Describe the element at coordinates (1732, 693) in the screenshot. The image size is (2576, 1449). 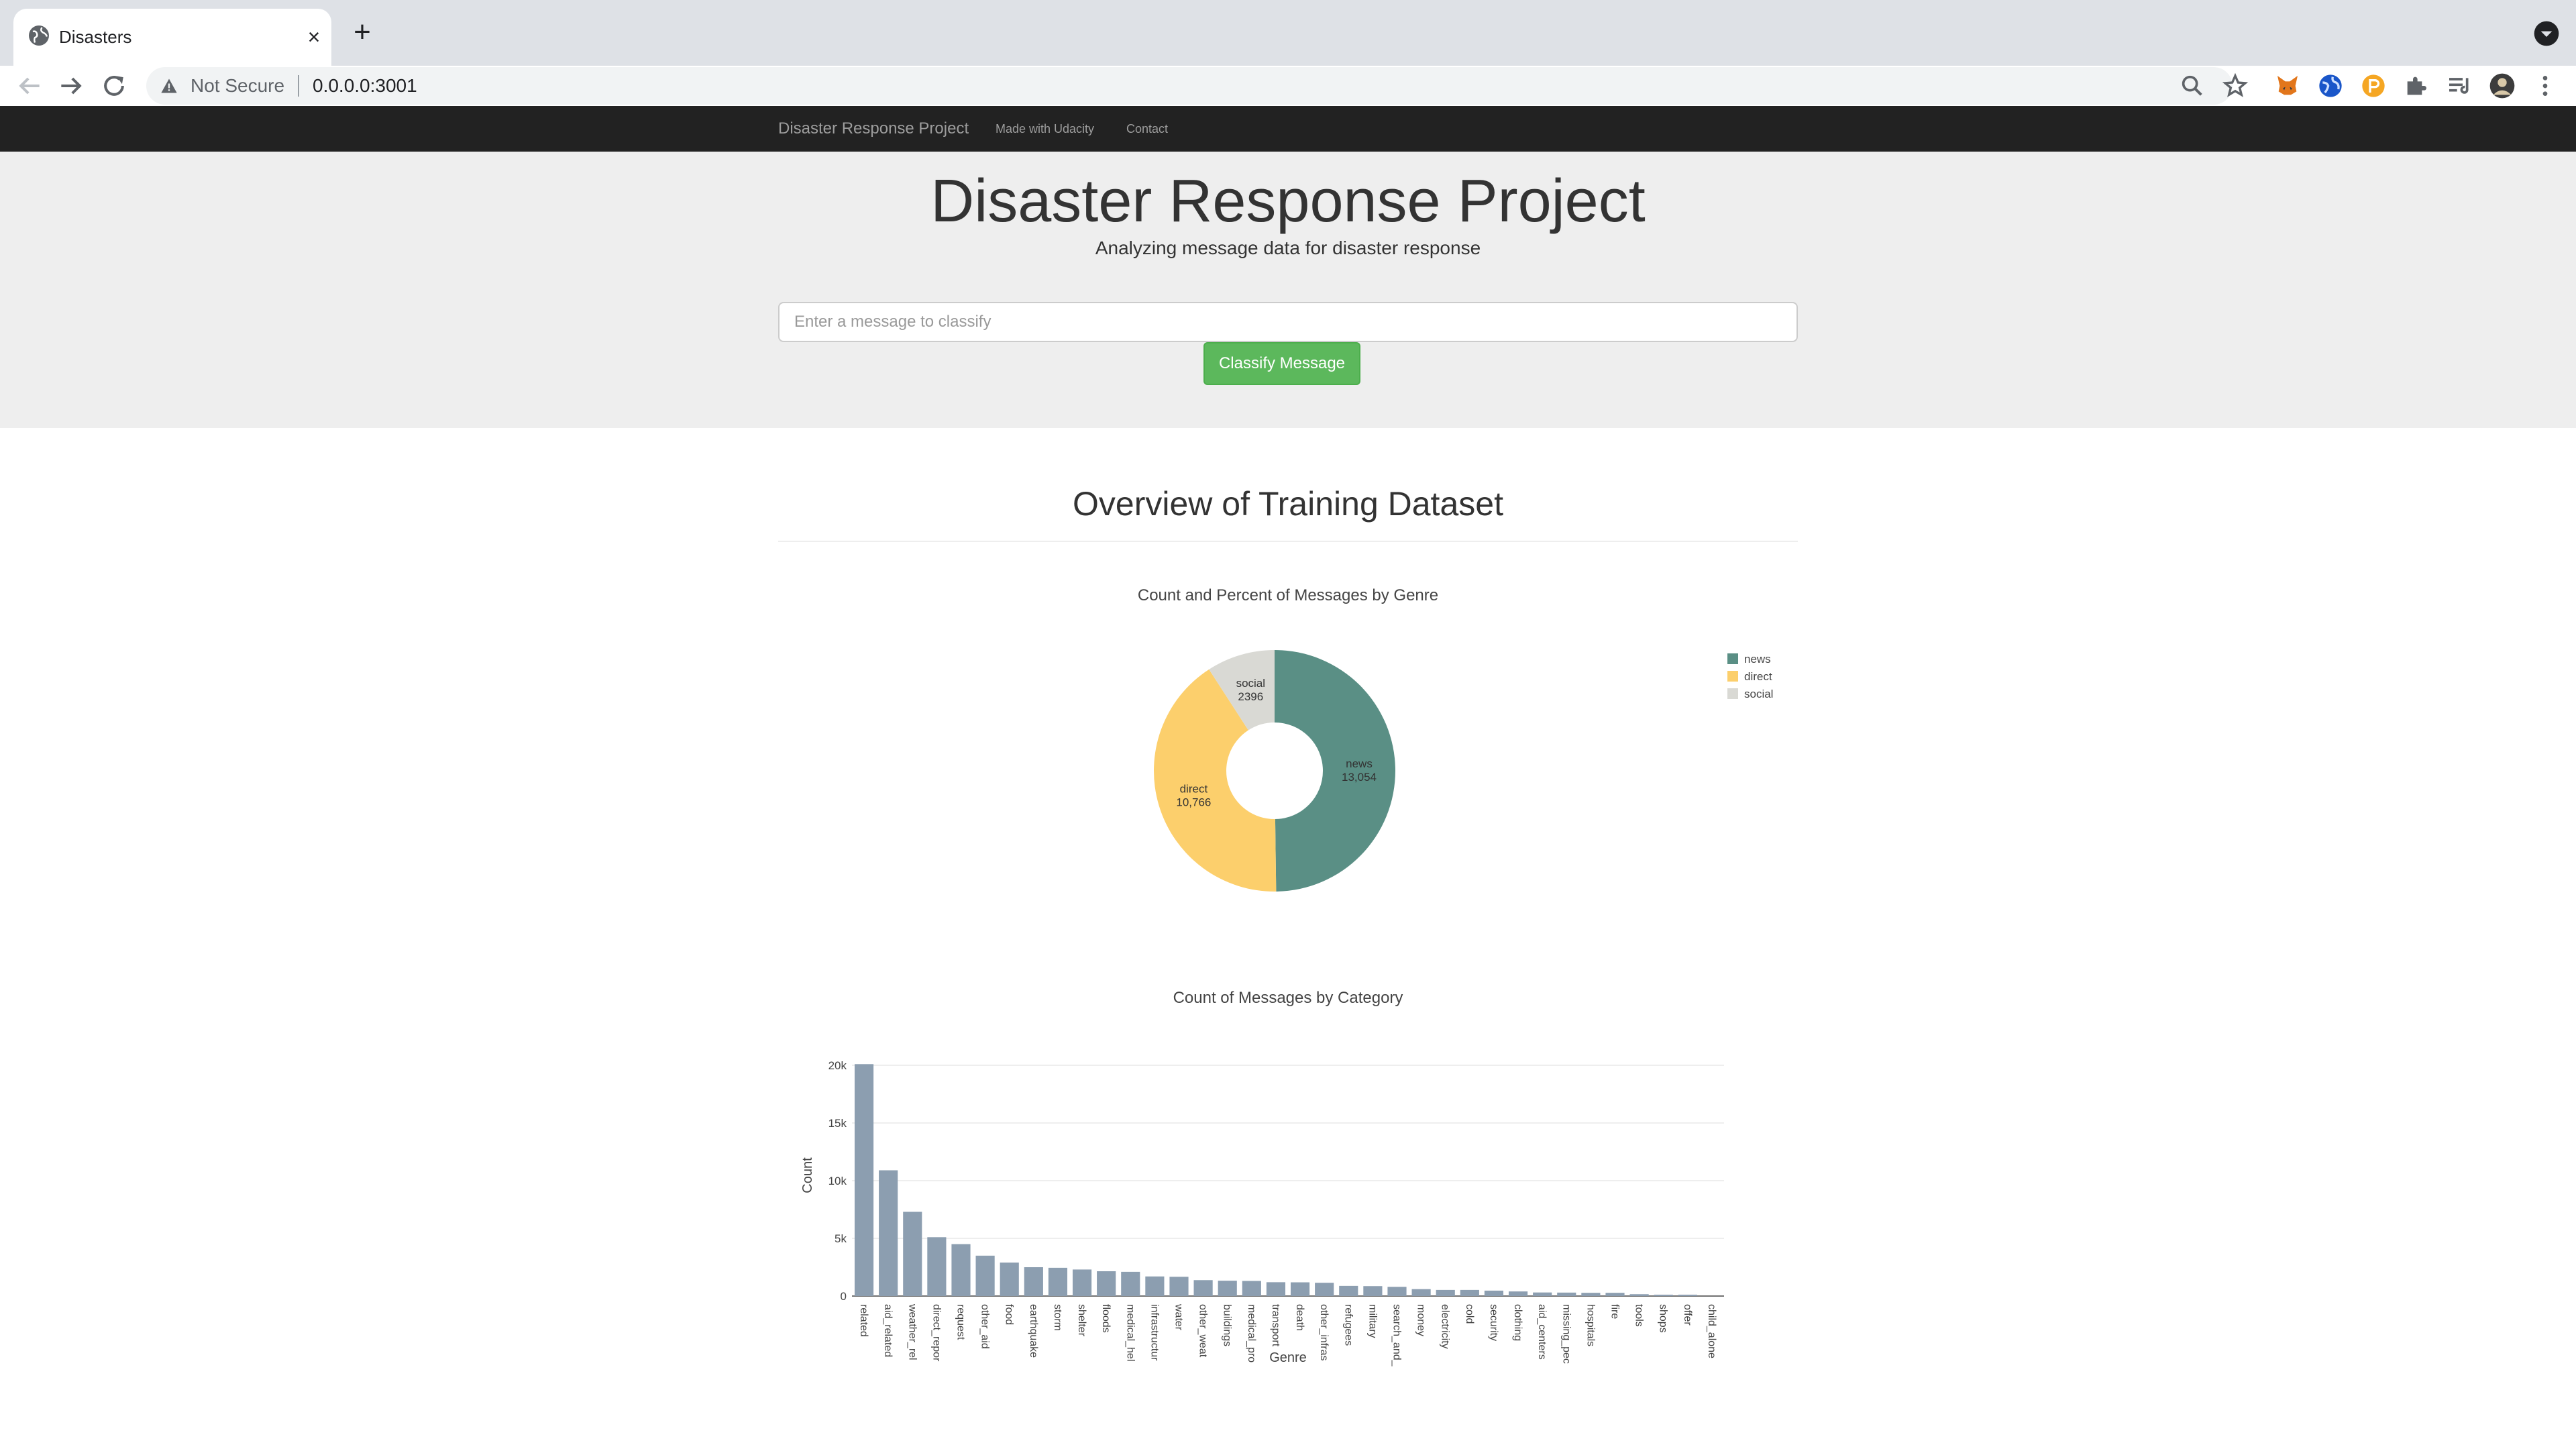
I see `legend-swatch-social` at that location.